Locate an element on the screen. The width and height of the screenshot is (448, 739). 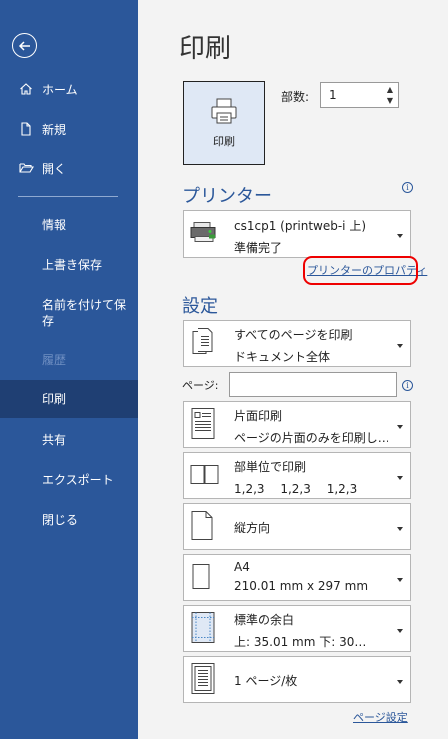
margins-icon is located at coordinates (203, 628).